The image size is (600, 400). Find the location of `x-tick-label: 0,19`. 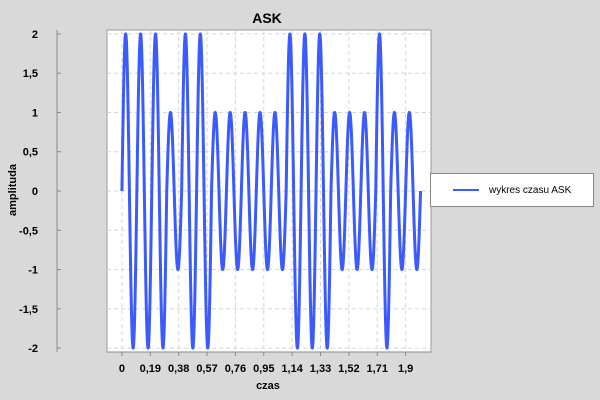

x-tick-label: 0,19 is located at coordinates (150, 369).